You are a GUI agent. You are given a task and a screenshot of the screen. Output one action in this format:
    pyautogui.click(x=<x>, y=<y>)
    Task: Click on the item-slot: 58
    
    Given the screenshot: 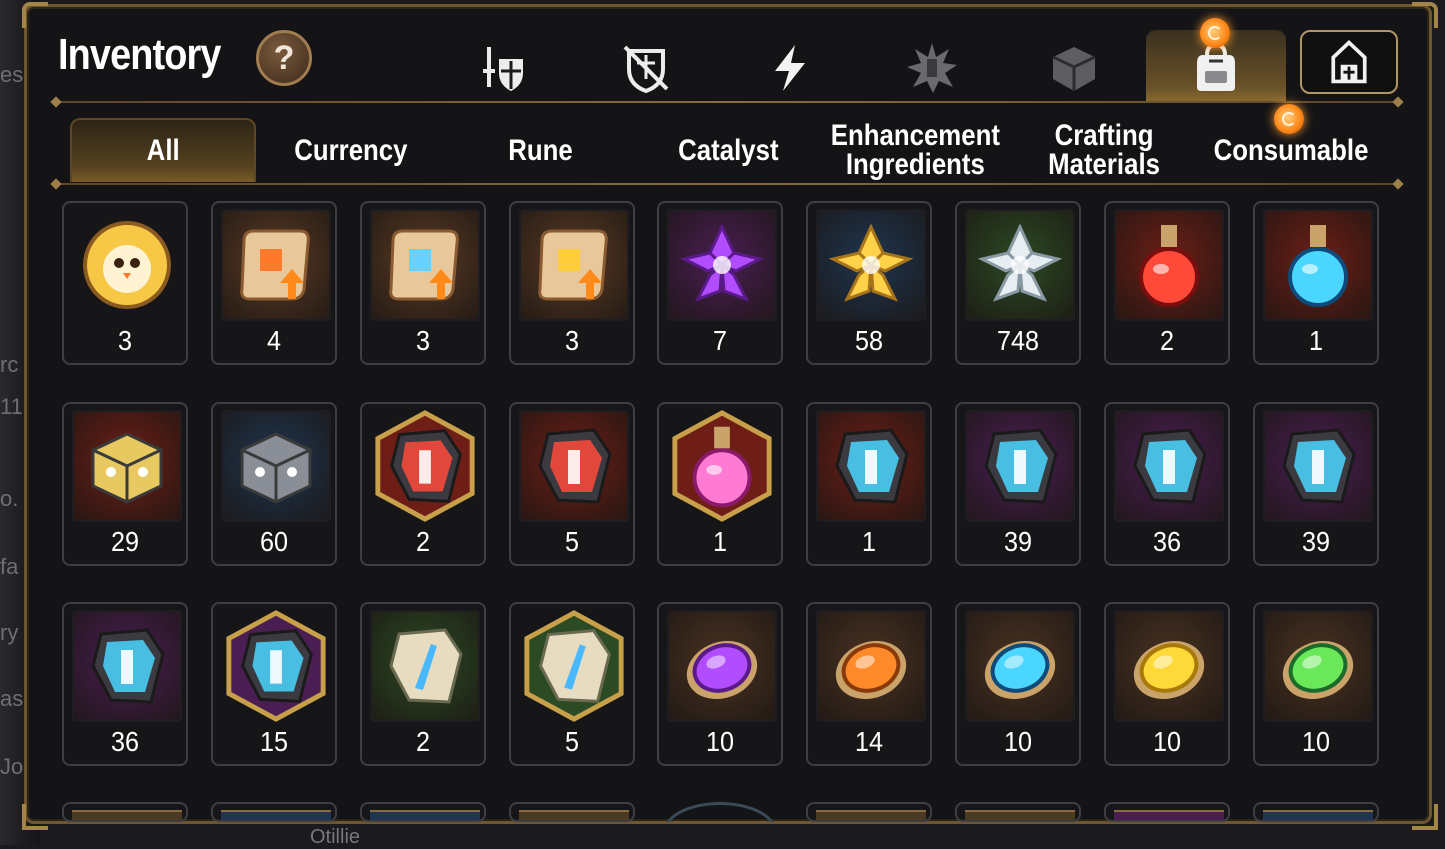 What is the action you would take?
    pyautogui.click(x=869, y=283)
    